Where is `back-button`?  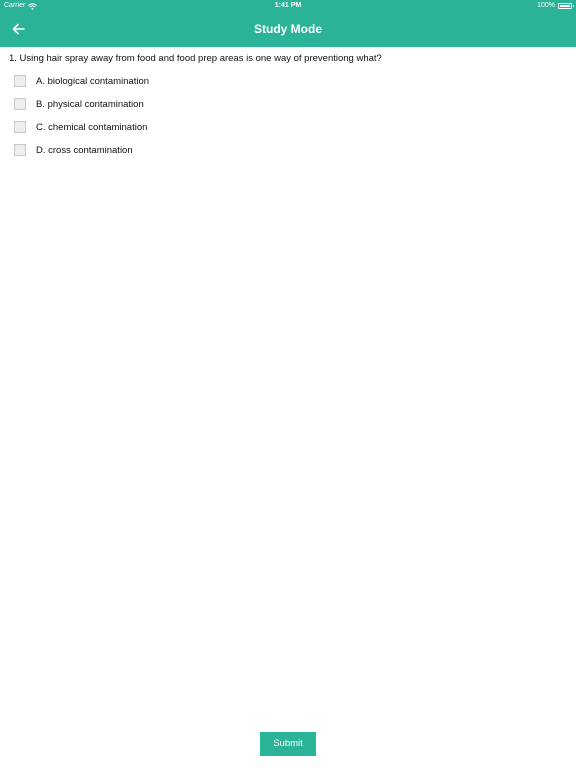
back-button is located at coordinates (19, 29).